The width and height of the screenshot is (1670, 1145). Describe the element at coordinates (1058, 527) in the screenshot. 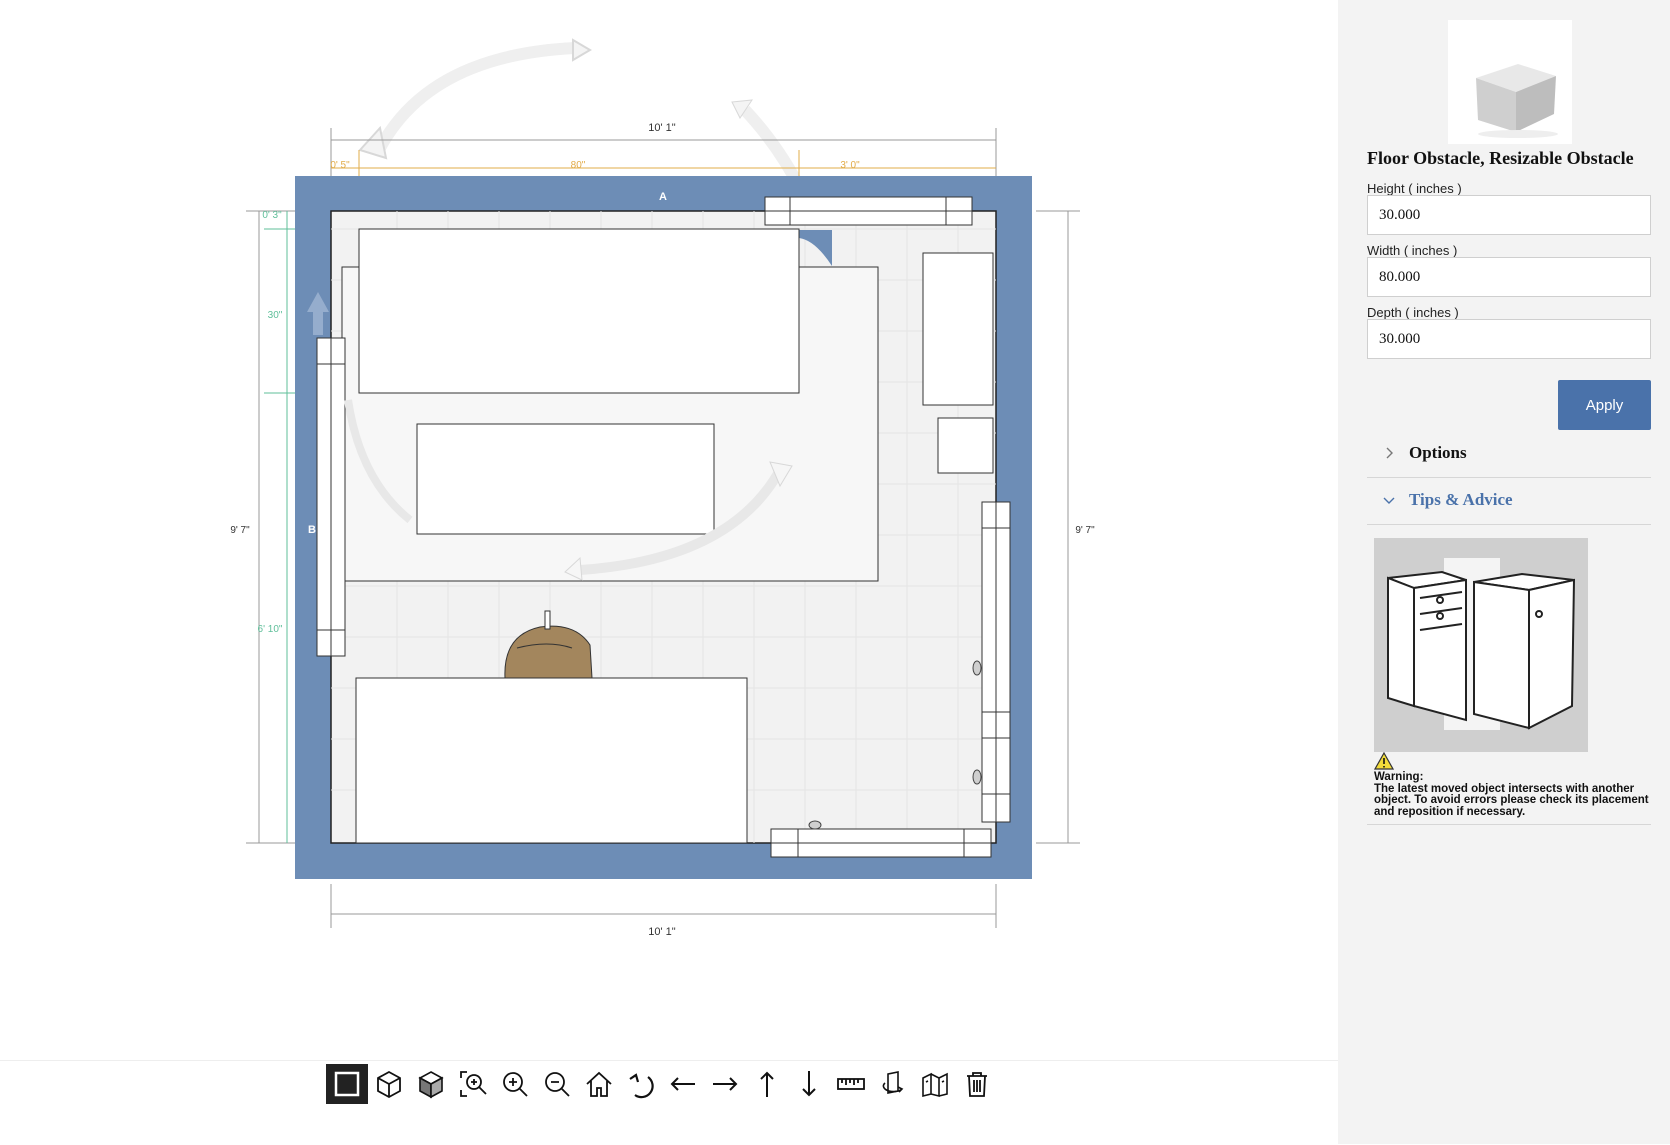

I see `right-dimension` at that location.